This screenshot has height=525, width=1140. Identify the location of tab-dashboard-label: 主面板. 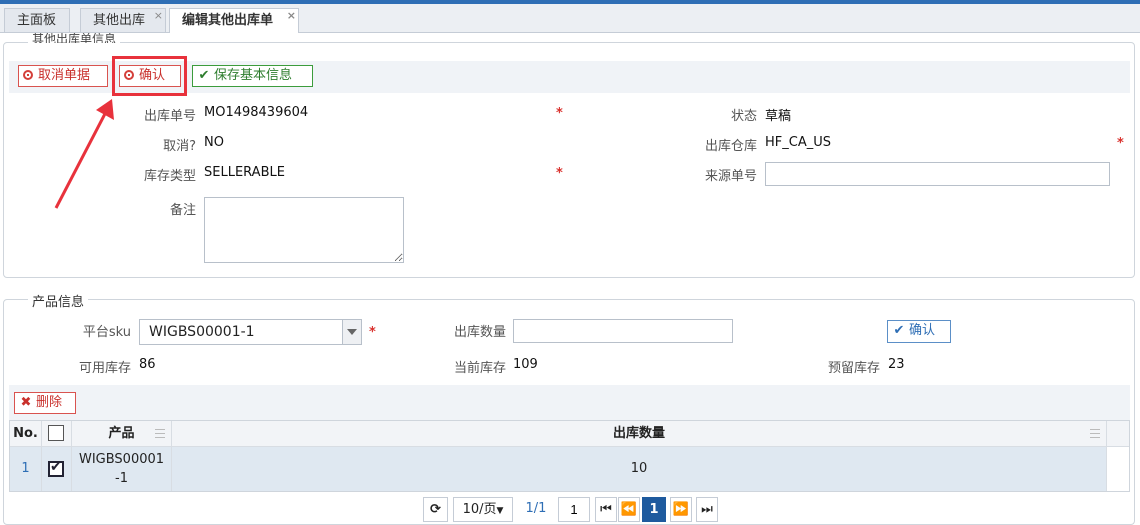
(37, 20).